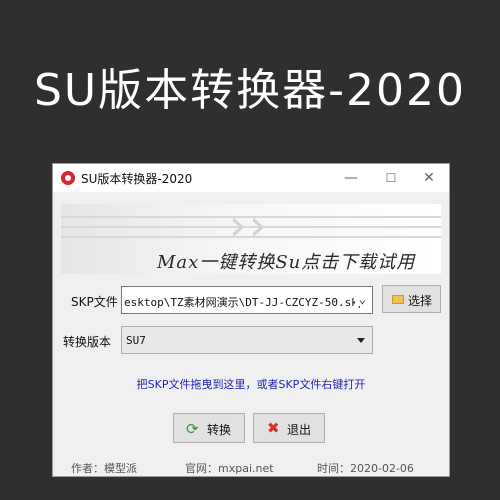  Describe the element at coordinates (351, 178) in the screenshot. I see `minimize-button: —` at that location.